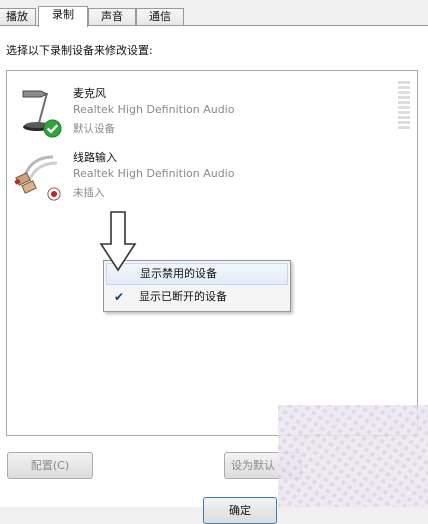 The image size is (428, 524). What do you see at coordinates (50, 465) in the screenshot?
I see `configure-button: 配置(C)` at bounding box center [50, 465].